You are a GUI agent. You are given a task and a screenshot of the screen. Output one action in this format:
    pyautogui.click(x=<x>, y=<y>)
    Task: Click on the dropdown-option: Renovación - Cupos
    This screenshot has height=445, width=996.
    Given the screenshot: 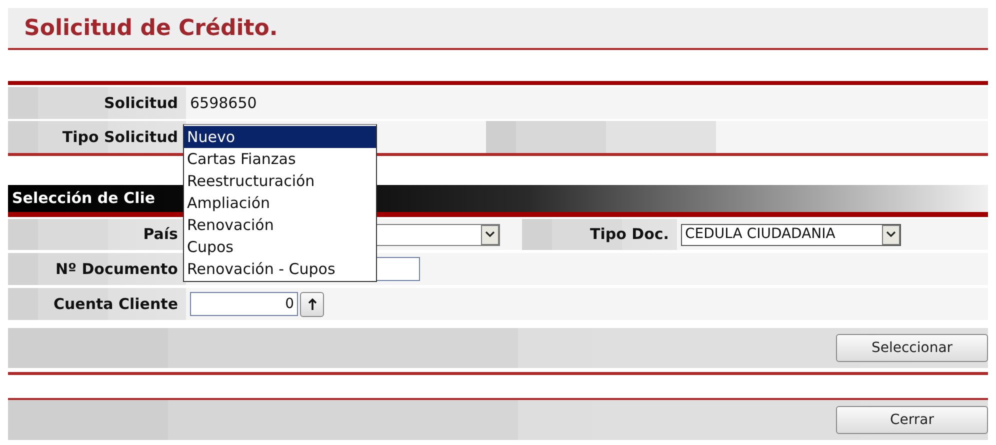 What is the action you would take?
    pyautogui.click(x=280, y=269)
    